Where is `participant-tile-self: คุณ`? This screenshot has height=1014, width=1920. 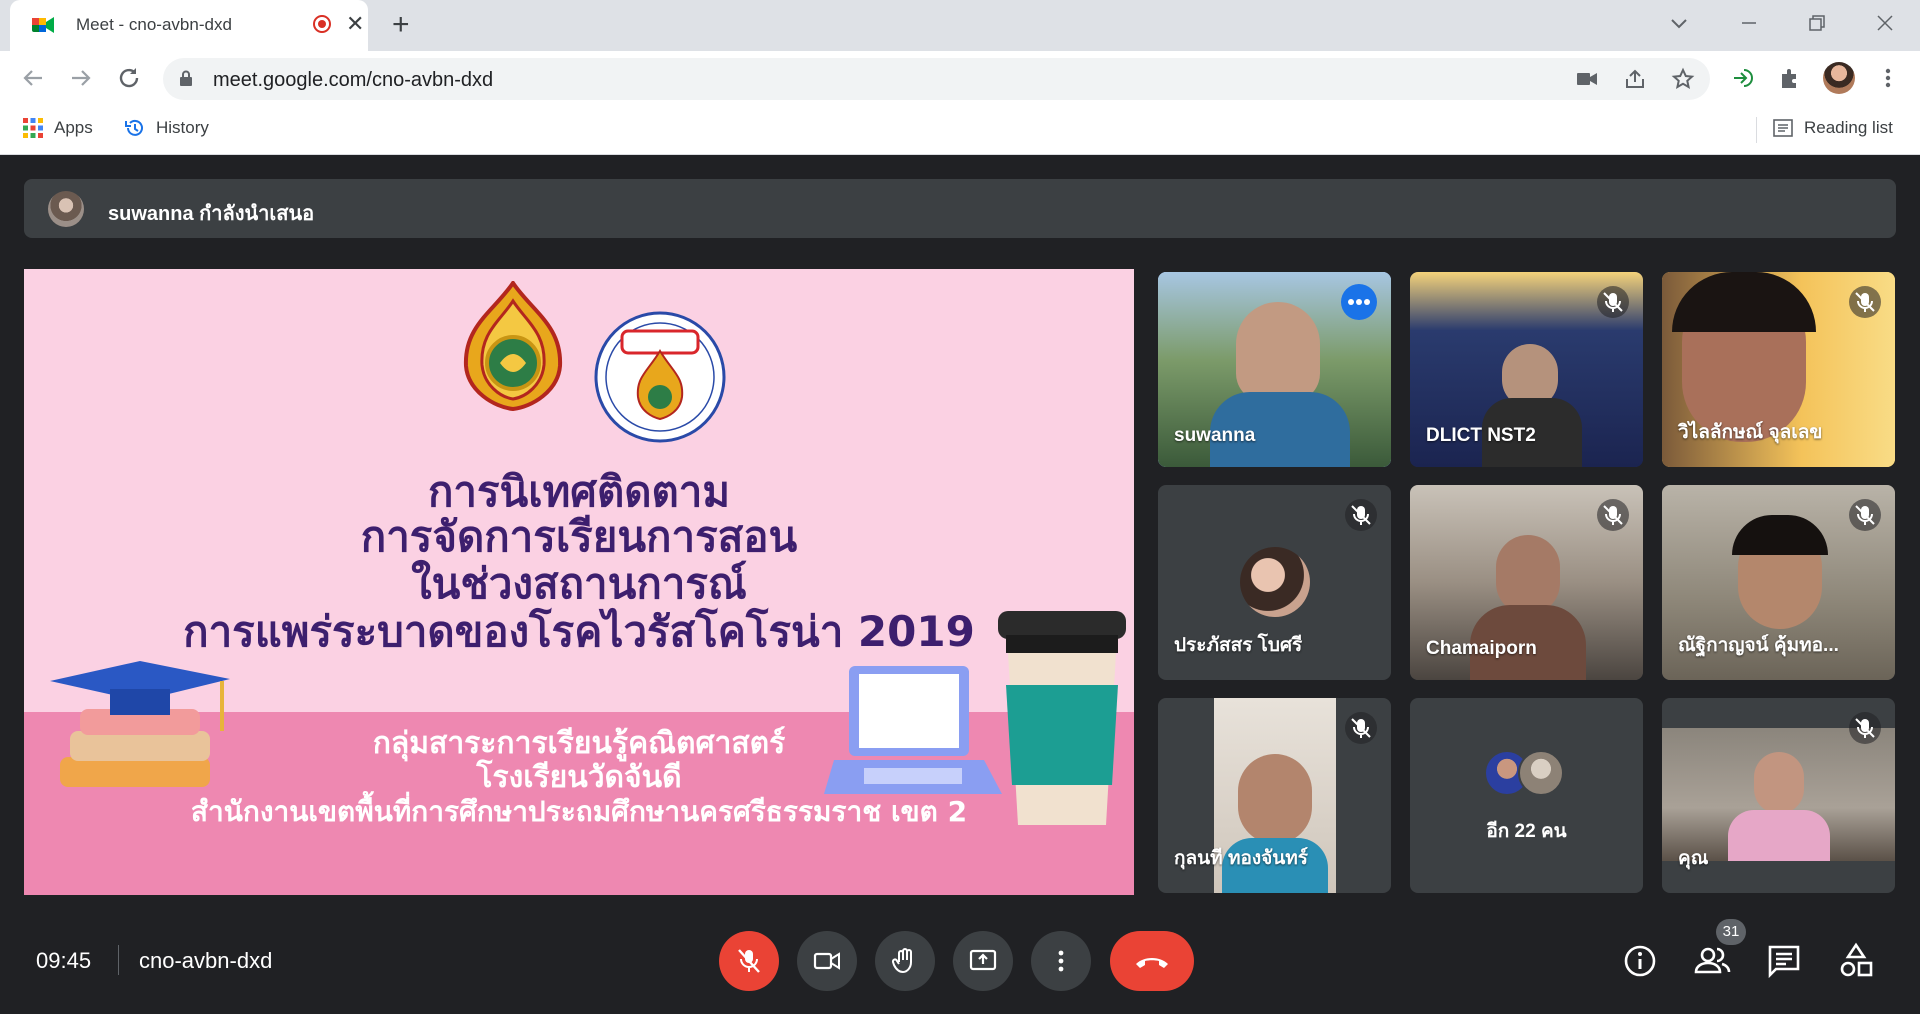 participant-tile-self: คุณ is located at coordinates (1778, 795).